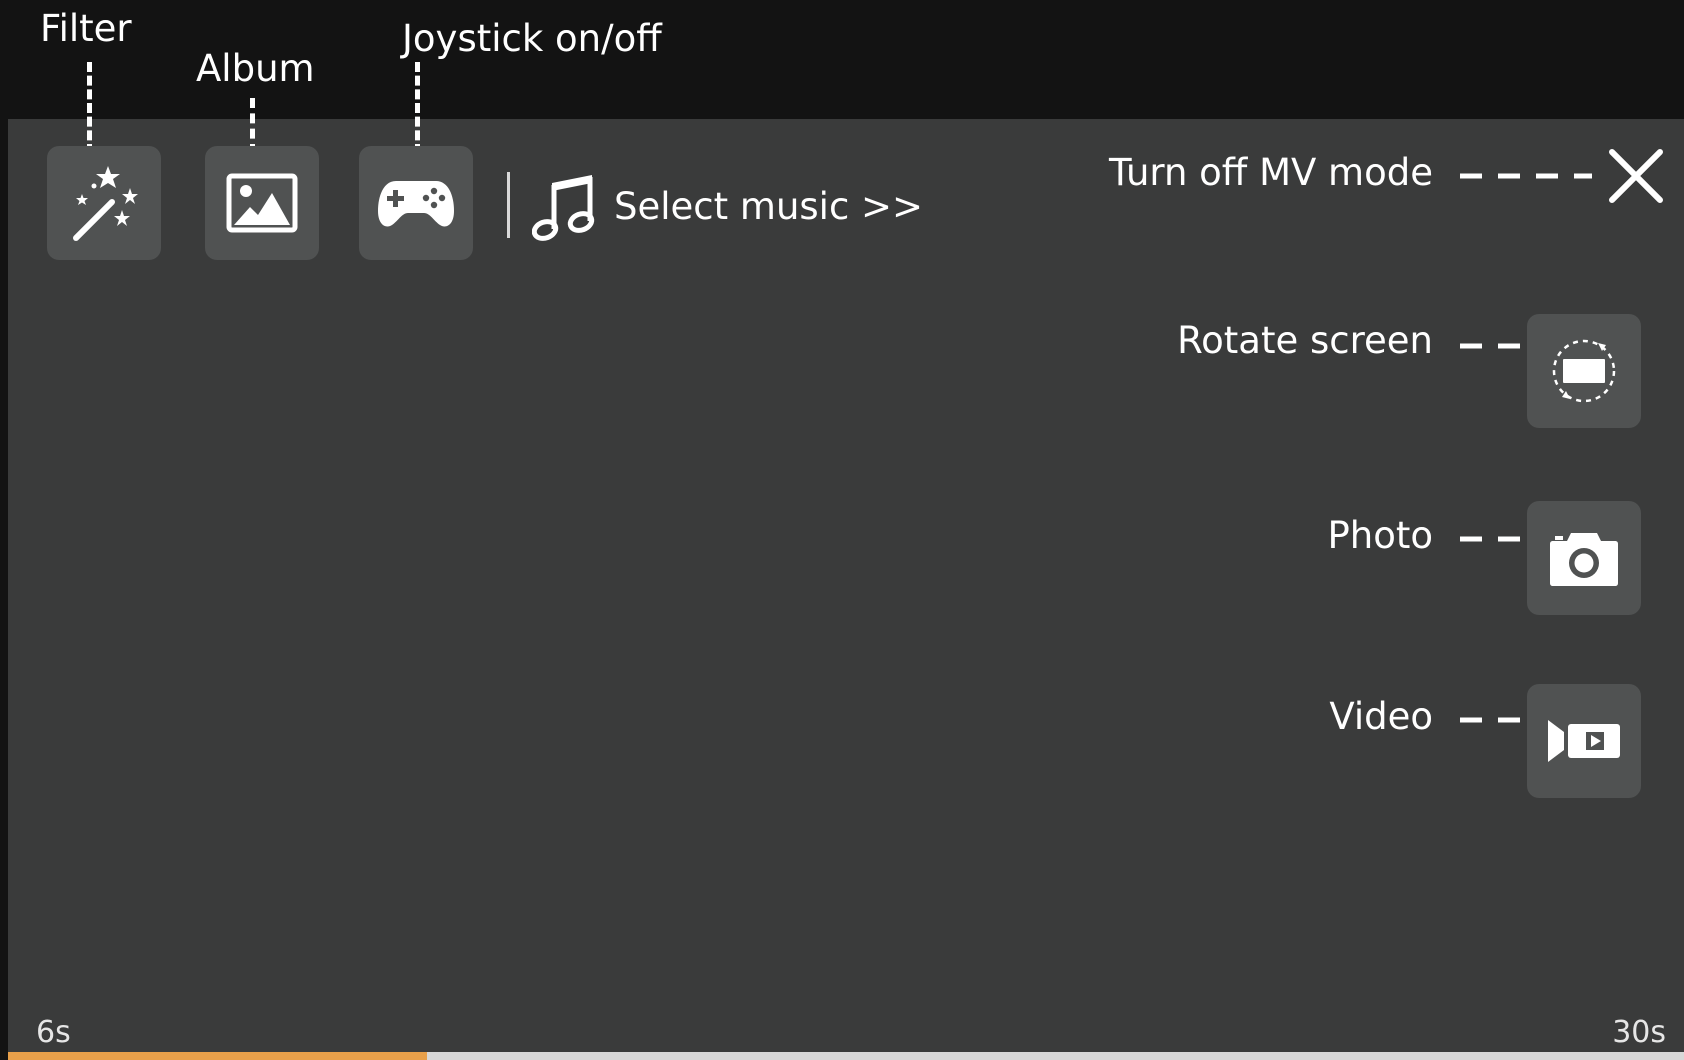 This screenshot has width=1684, height=1060. I want to click on filter-annotation: Filter, so click(86, 28).